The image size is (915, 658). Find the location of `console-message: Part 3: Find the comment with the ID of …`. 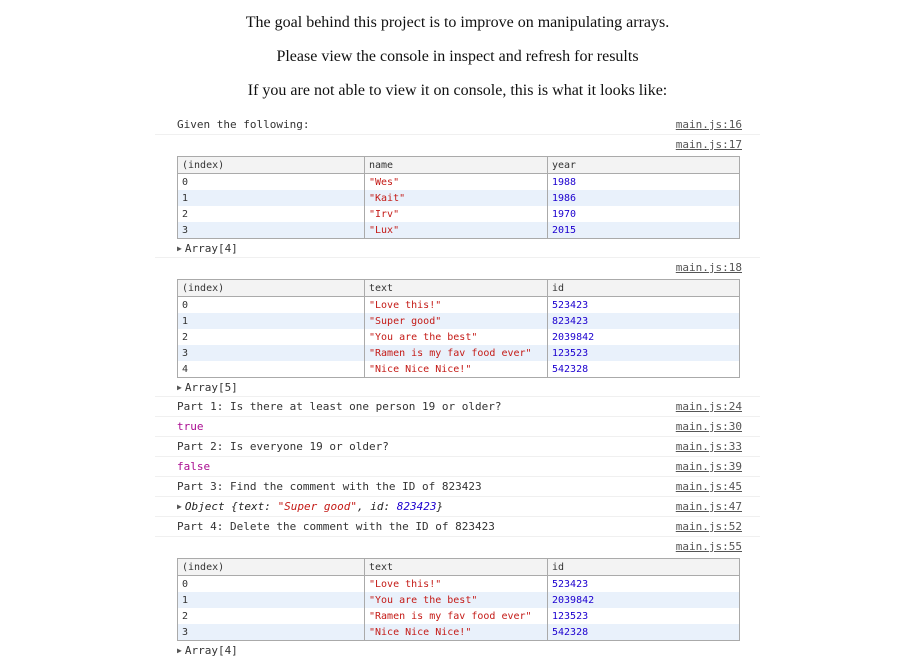

console-message: Part 3: Find the comment with the ID of … is located at coordinates (329, 486).